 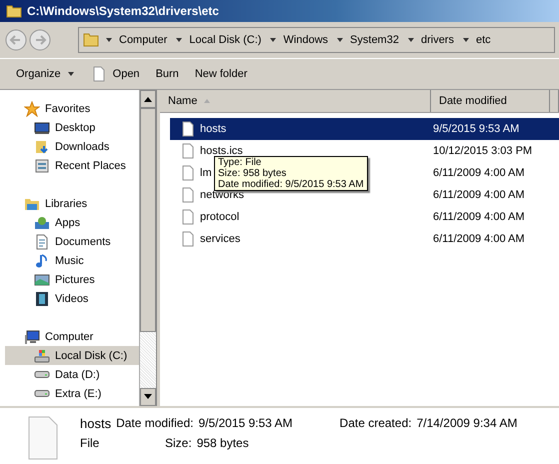 What do you see at coordinates (483, 151) in the screenshot?
I see `date-cell-text: 10/12/2015 3:03 PM` at bounding box center [483, 151].